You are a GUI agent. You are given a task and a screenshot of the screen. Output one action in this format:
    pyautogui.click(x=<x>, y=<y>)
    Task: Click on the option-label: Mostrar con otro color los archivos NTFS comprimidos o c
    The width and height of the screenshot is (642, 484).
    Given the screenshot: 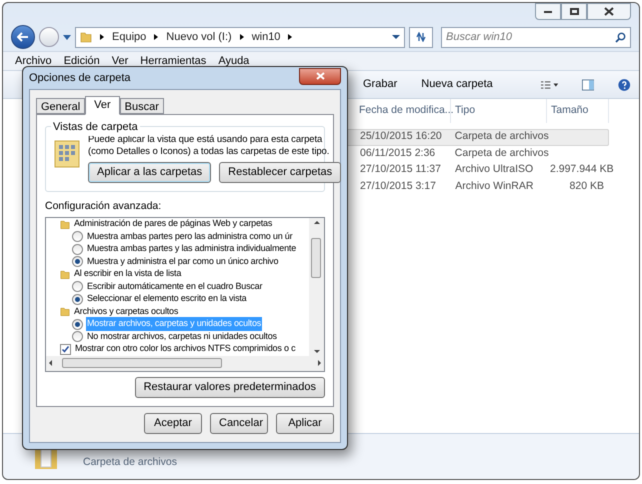 What is the action you would take?
    pyautogui.click(x=185, y=349)
    